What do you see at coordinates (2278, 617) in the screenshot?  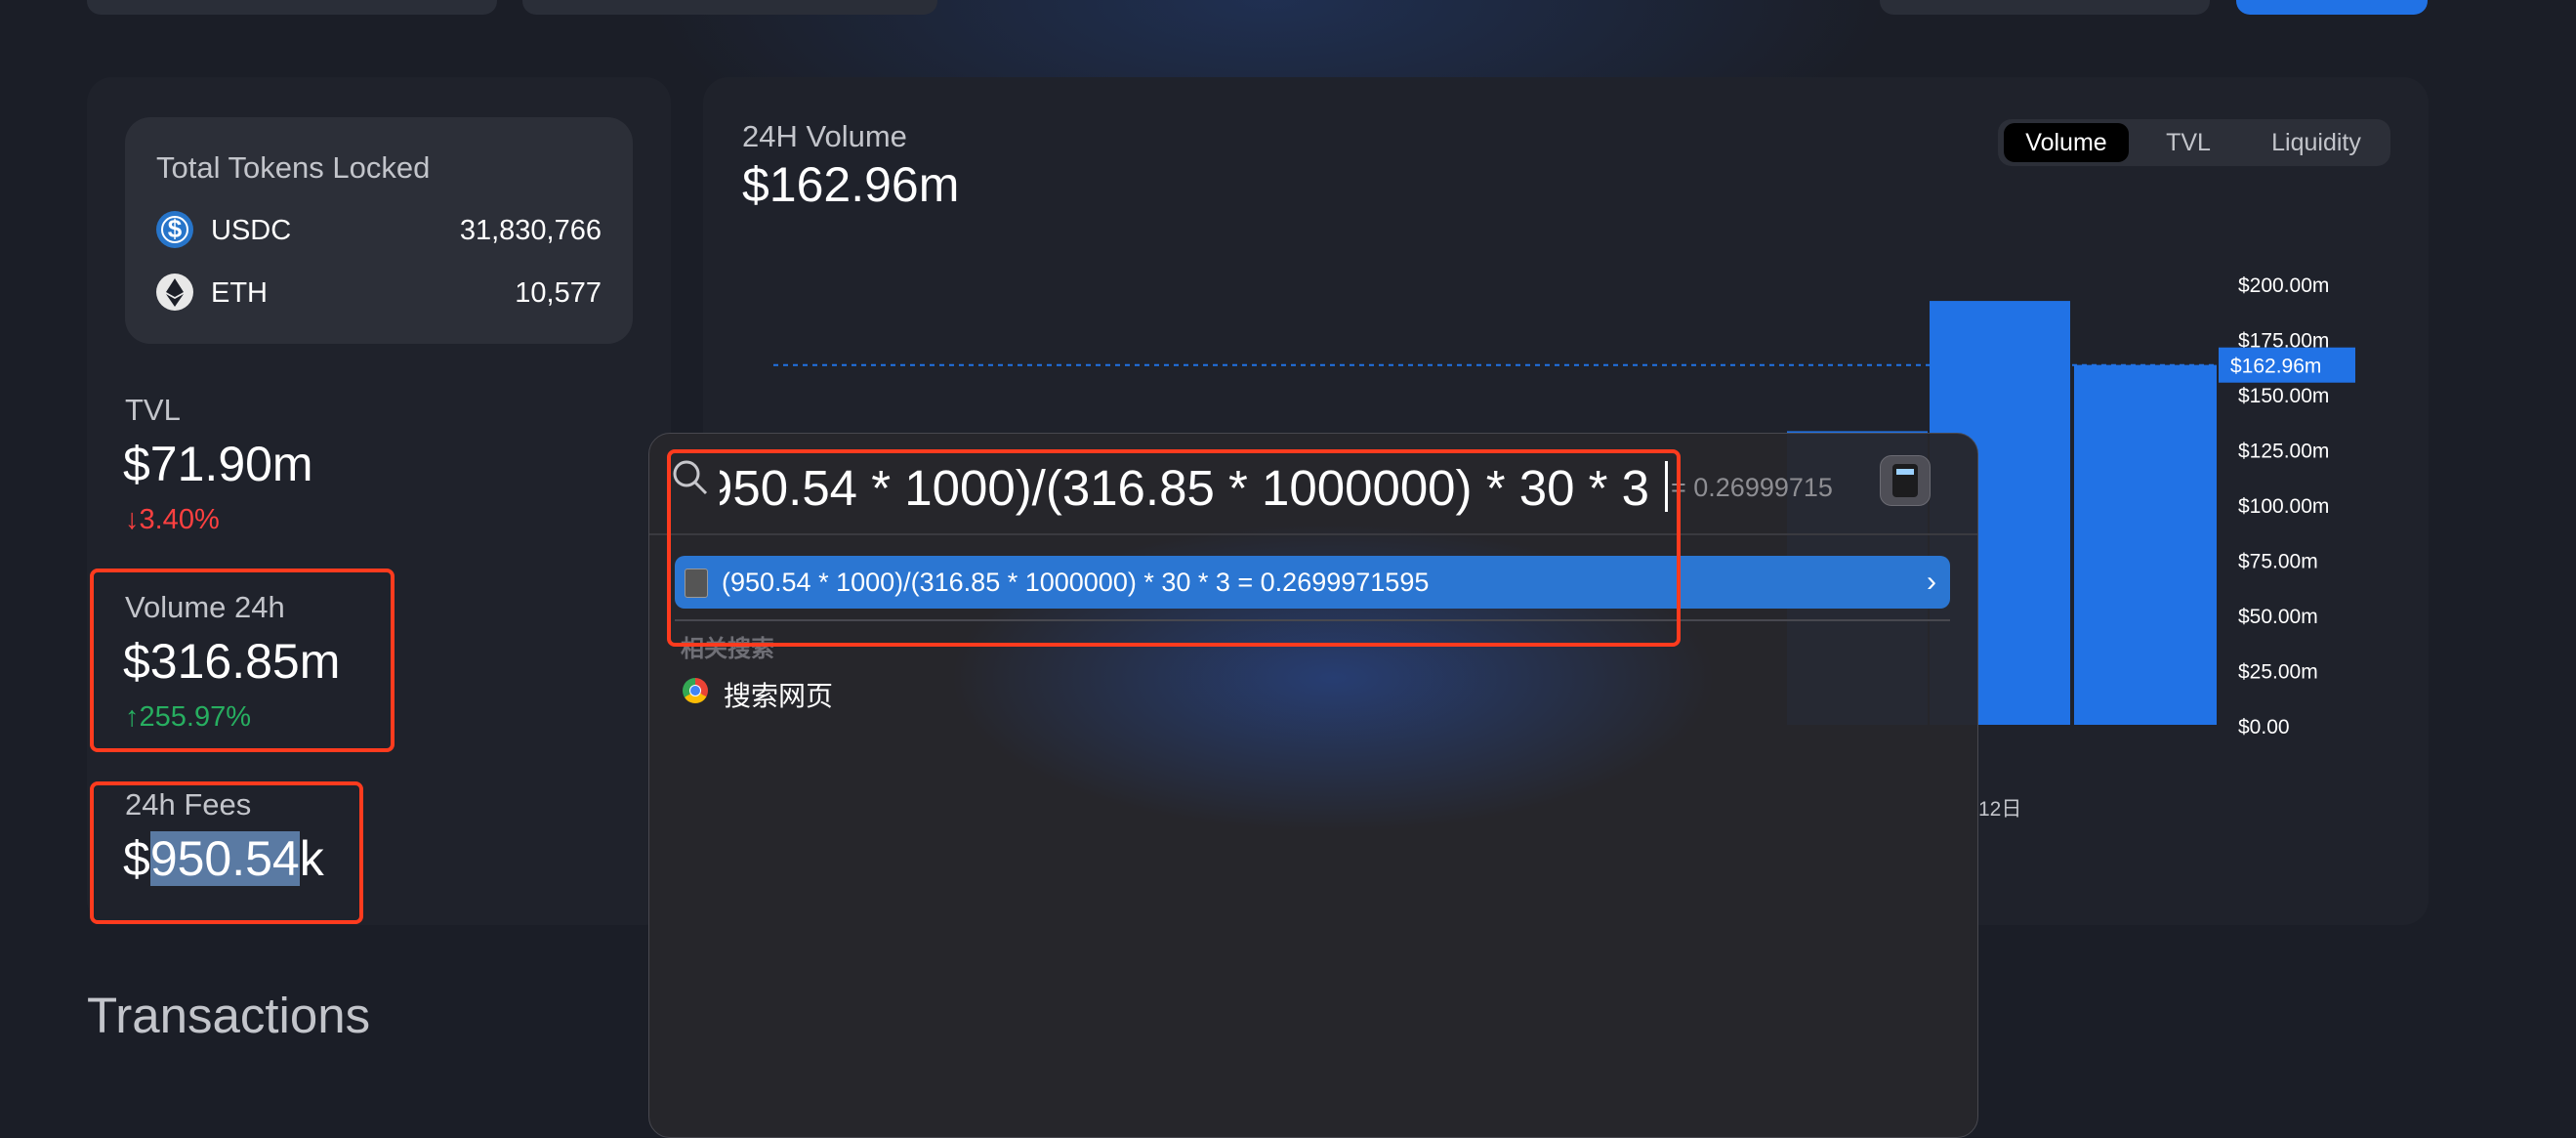 I see `y-tick-label: $50.00m` at bounding box center [2278, 617].